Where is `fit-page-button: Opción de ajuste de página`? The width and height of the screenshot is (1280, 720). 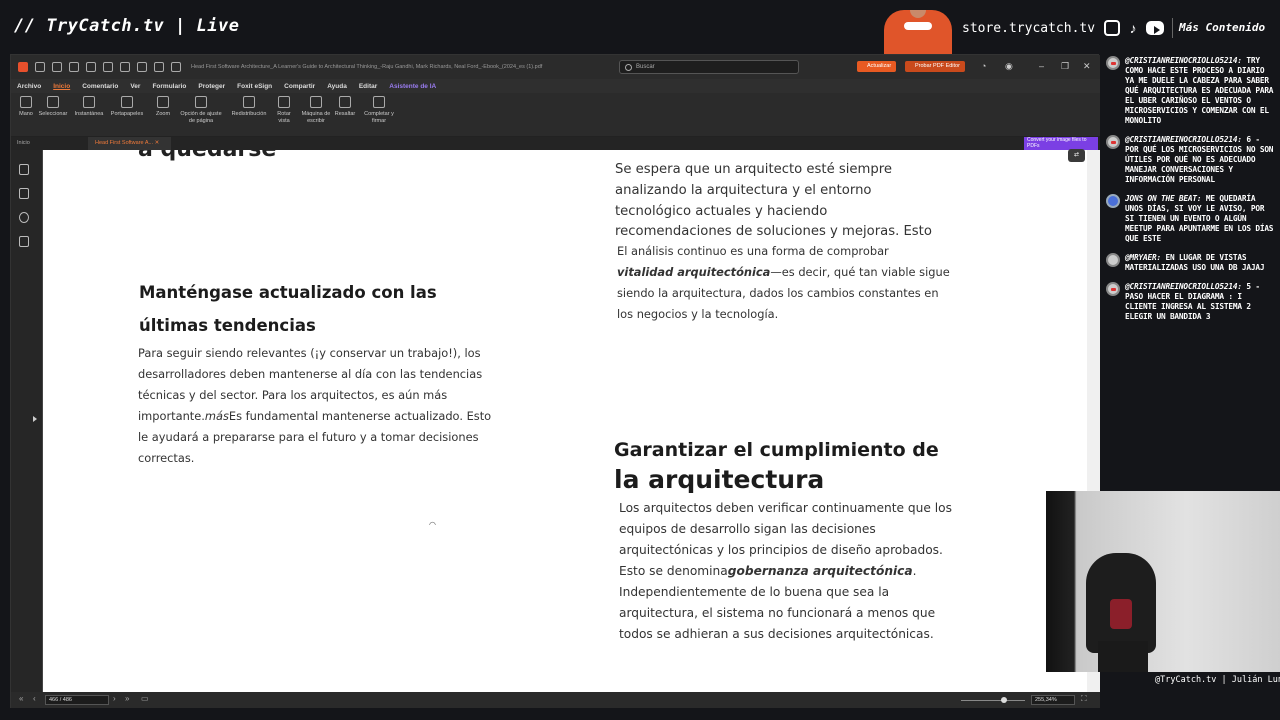
fit-page-button: Opción de ajuste de página is located at coordinates (201, 110).